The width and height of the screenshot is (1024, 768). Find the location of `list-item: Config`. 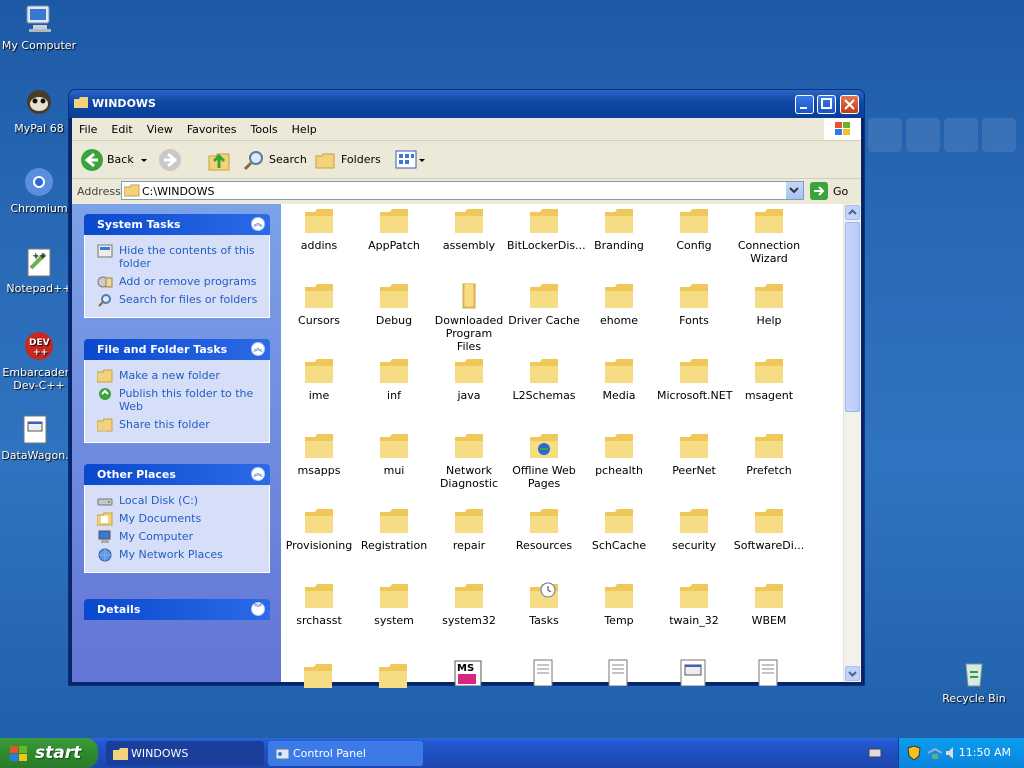

list-item: Config is located at coordinates (694, 229).